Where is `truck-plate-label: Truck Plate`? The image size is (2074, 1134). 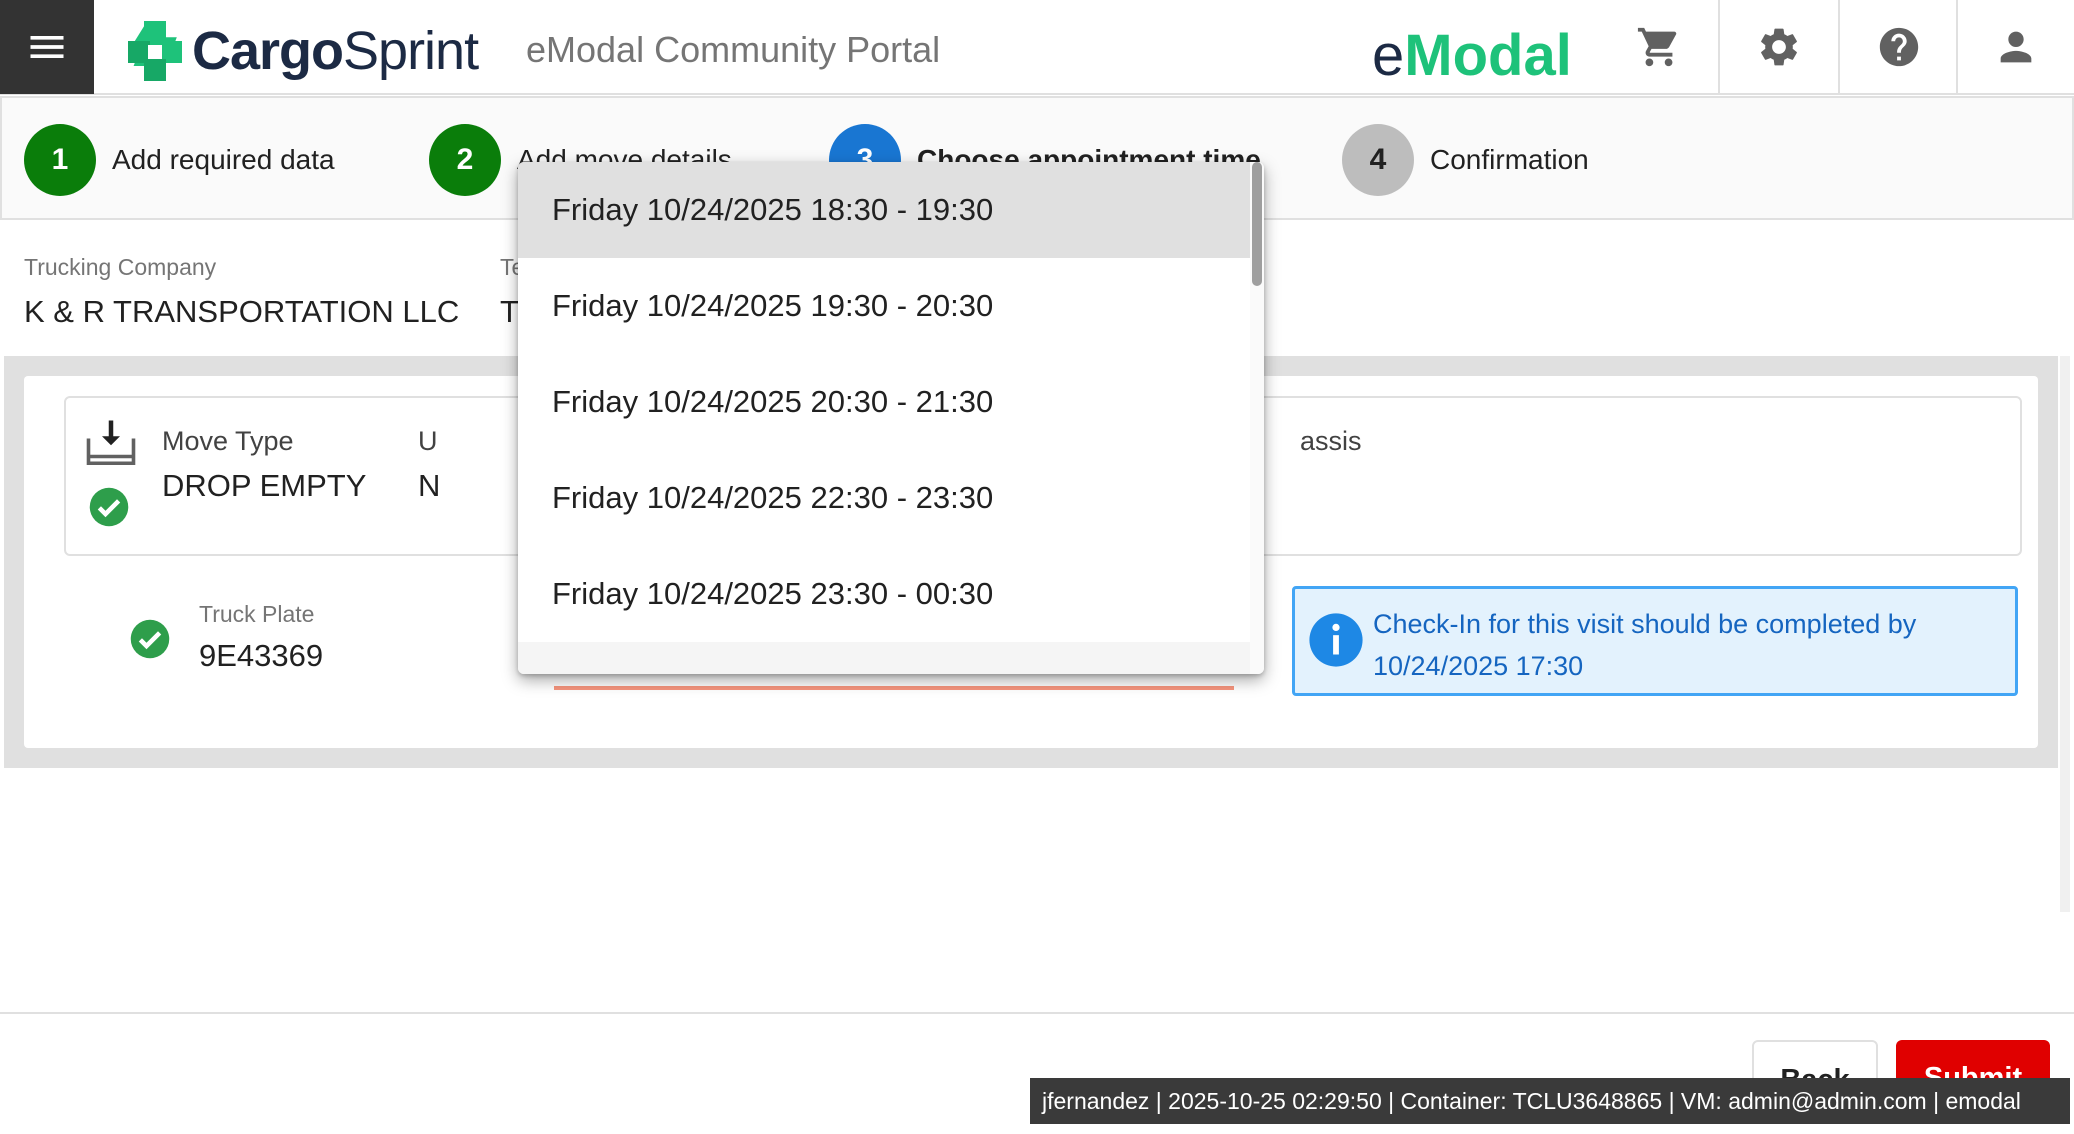
truck-plate-label: Truck Plate is located at coordinates (257, 614).